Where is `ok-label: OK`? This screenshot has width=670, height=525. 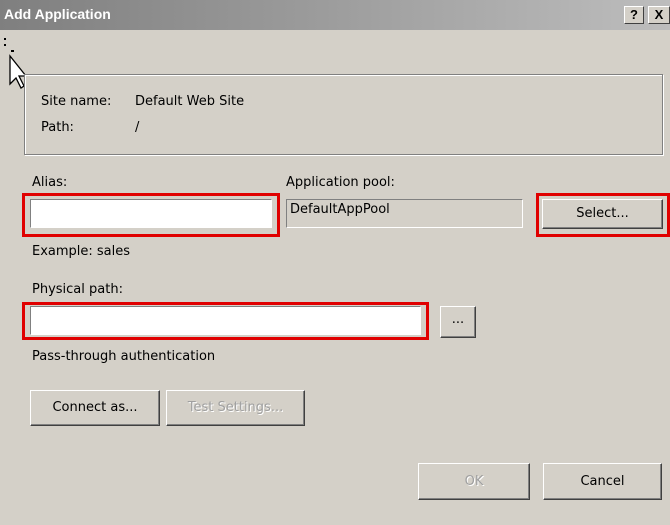 ok-label: OK is located at coordinates (474, 481).